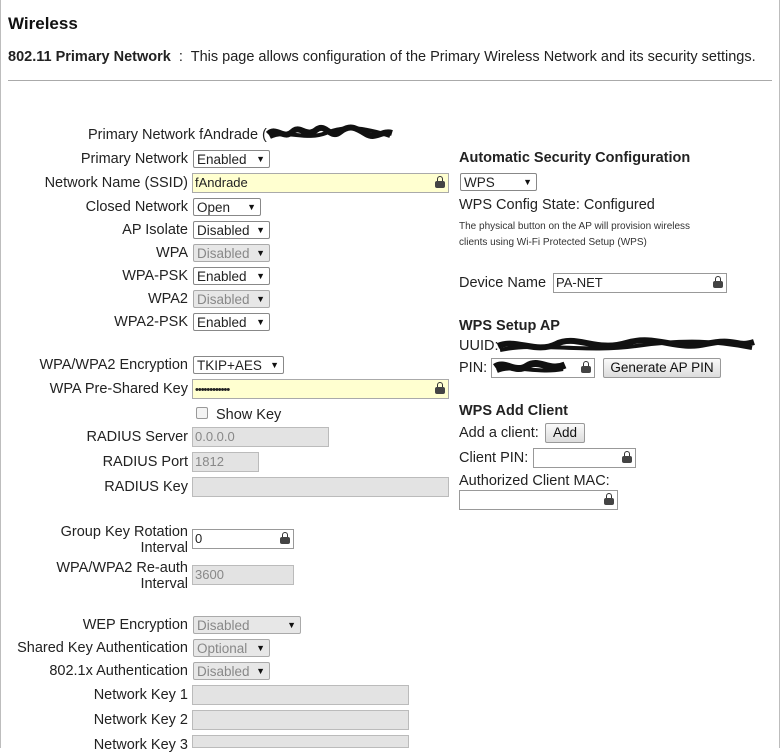  What do you see at coordinates (172, 253) in the screenshot?
I see `wpa-label: WPA` at bounding box center [172, 253].